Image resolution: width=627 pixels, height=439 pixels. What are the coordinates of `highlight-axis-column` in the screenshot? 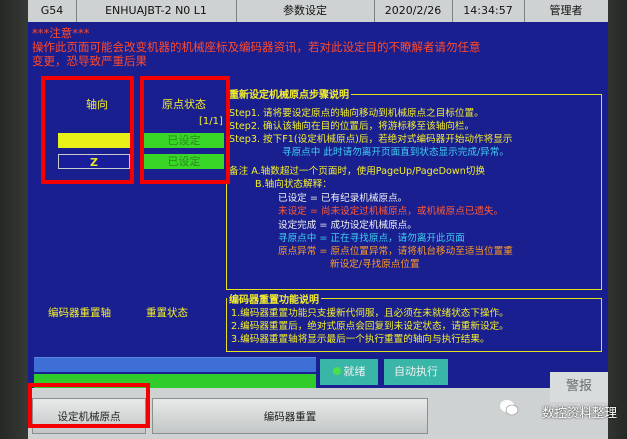 It's located at (87, 130).